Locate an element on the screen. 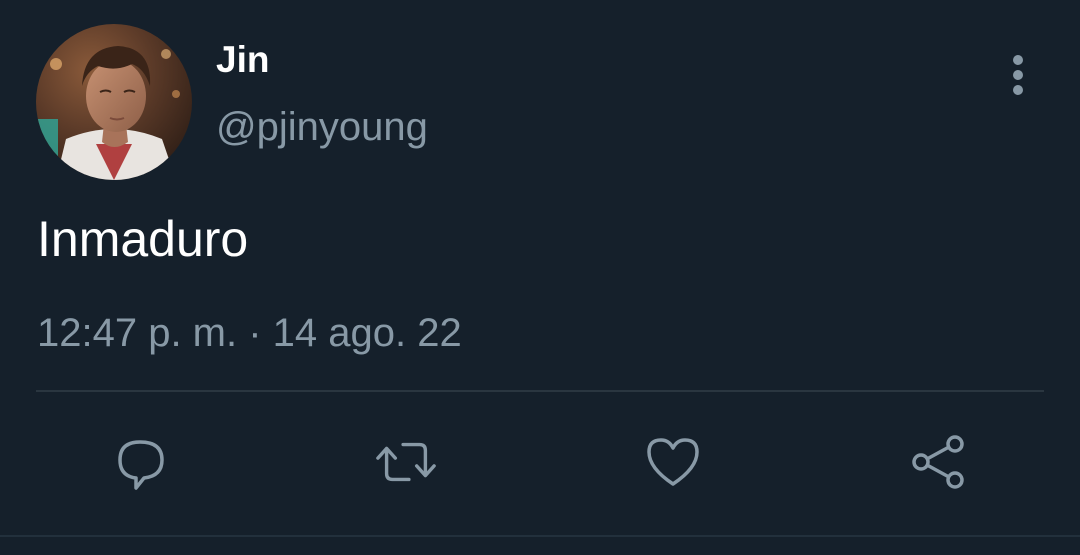 The width and height of the screenshot is (1080, 555). retweet-button is located at coordinates (406, 462).